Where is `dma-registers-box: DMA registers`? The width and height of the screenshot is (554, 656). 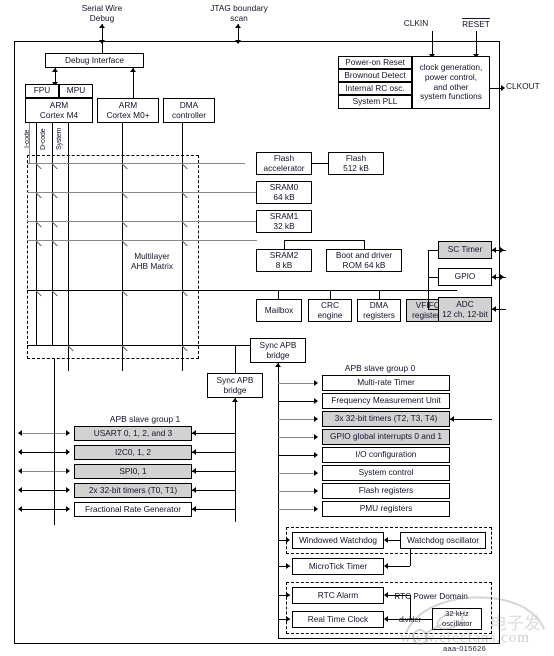
dma-registers-box: DMA registers is located at coordinates (379, 310).